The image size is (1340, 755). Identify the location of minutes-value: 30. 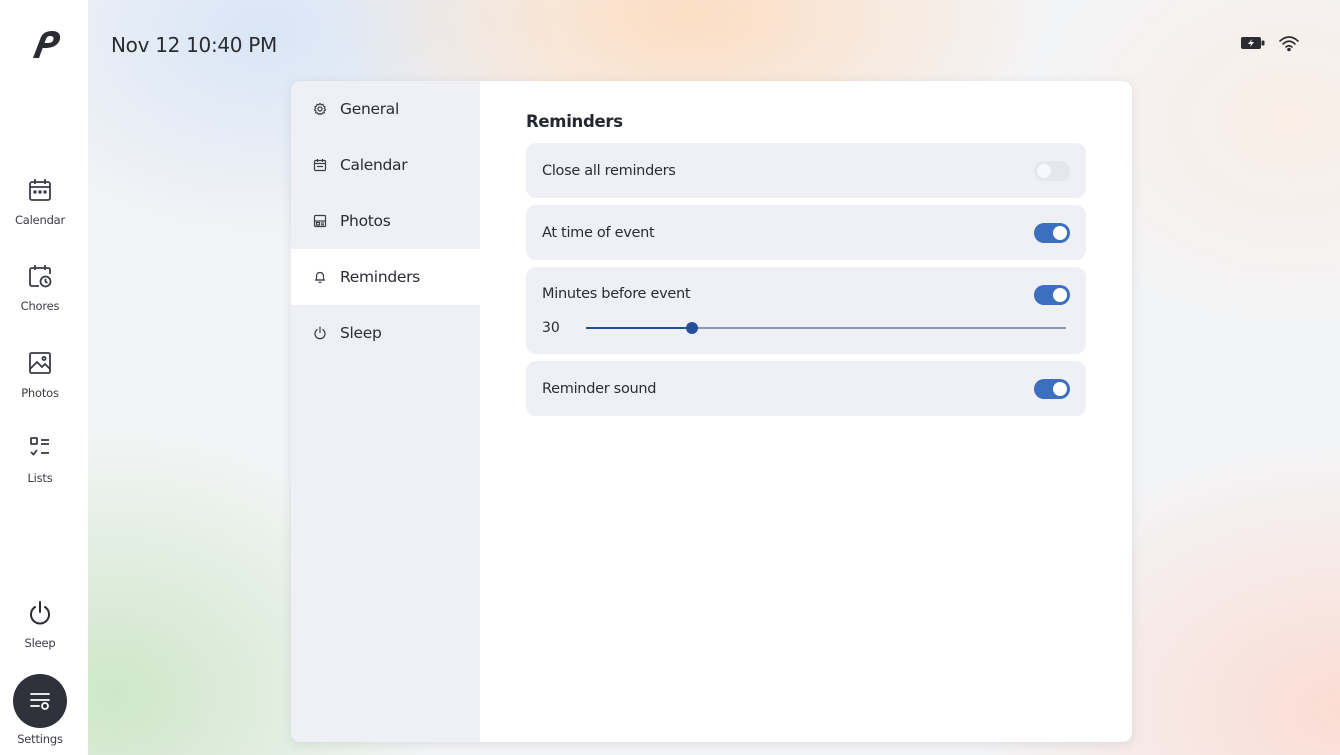
(551, 328).